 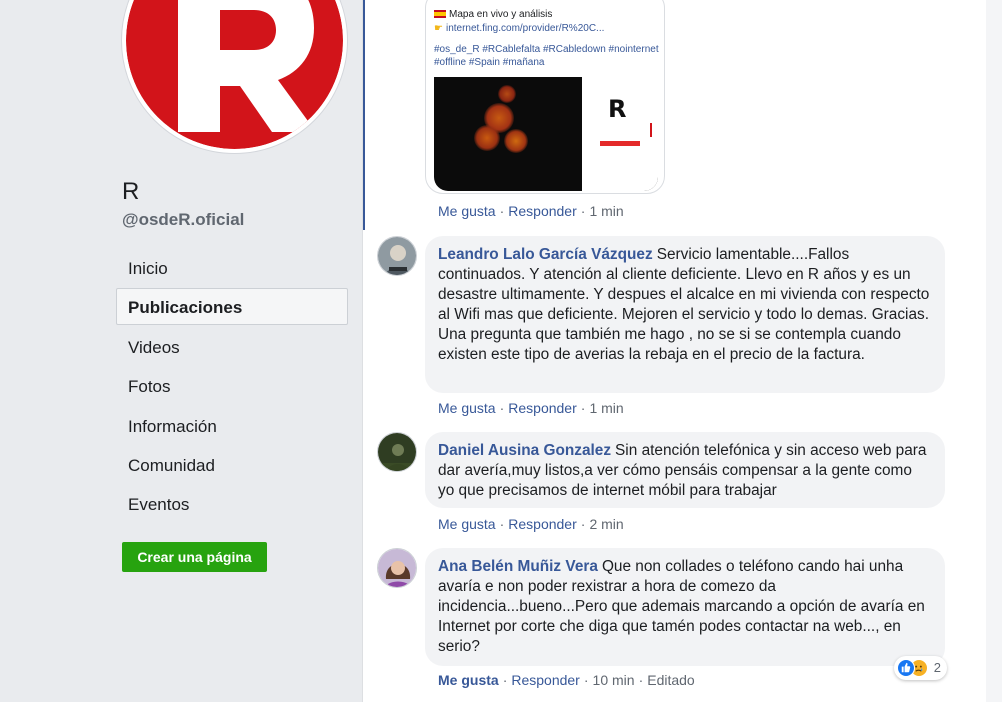 What do you see at coordinates (518, 566) in the screenshot?
I see `comment-author: Ana Belén Muñiz Vera` at bounding box center [518, 566].